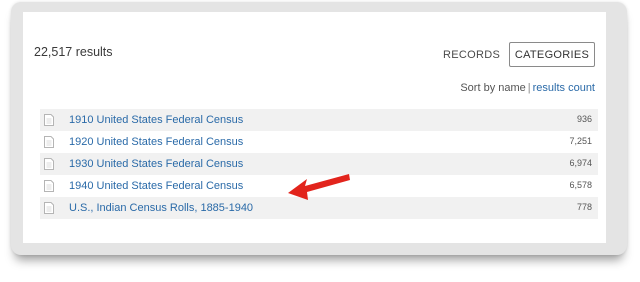  Describe the element at coordinates (584, 207) in the screenshot. I see `category-count: 778` at that location.